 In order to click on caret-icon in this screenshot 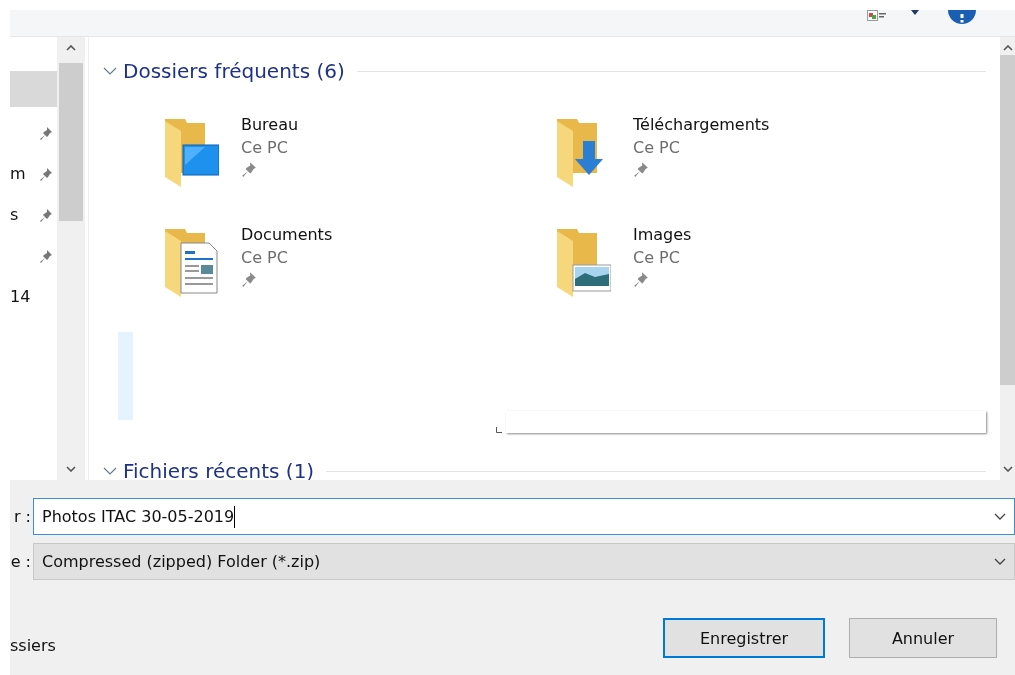, I will do `click(915, 12)`.